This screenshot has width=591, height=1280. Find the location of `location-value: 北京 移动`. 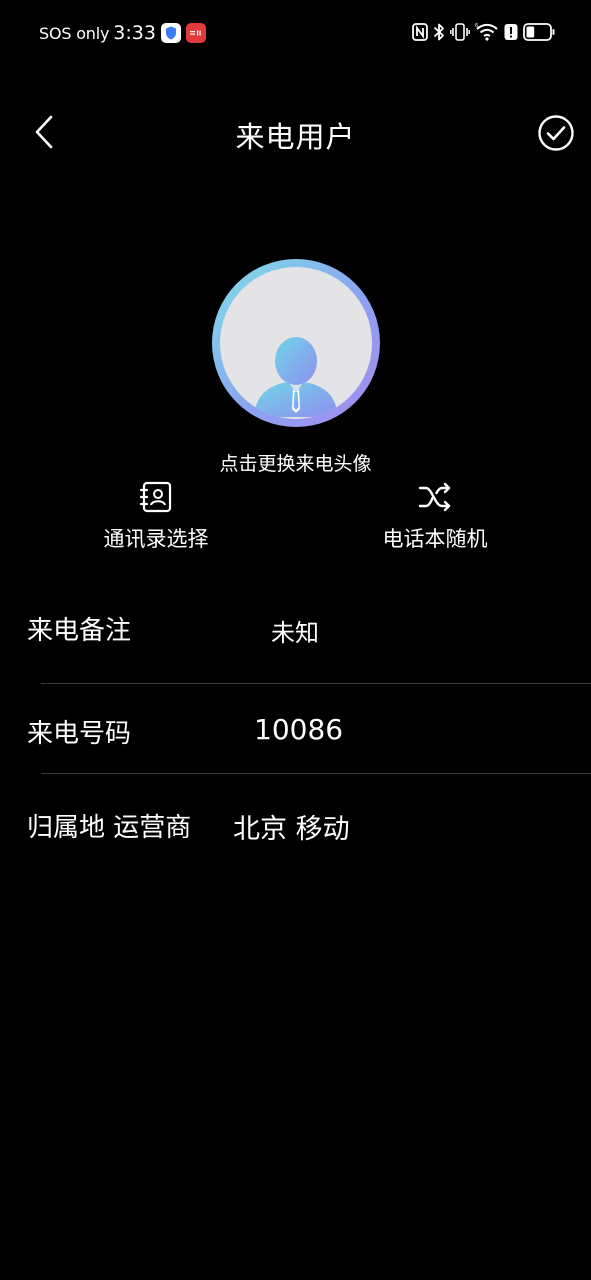

location-value: 北京 移动 is located at coordinates (291, 826).